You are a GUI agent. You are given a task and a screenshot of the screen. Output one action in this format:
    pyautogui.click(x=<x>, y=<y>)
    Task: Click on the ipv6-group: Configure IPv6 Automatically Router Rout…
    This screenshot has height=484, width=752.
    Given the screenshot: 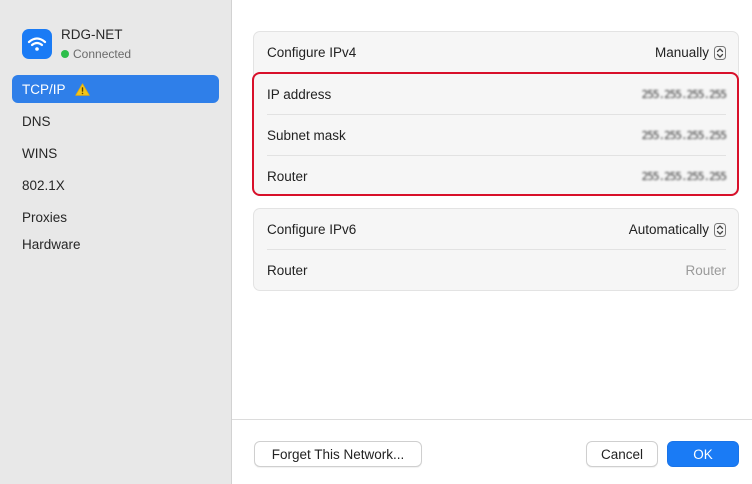 What is the action you would take?
    pyautogui.click(x=496, y=249)
    